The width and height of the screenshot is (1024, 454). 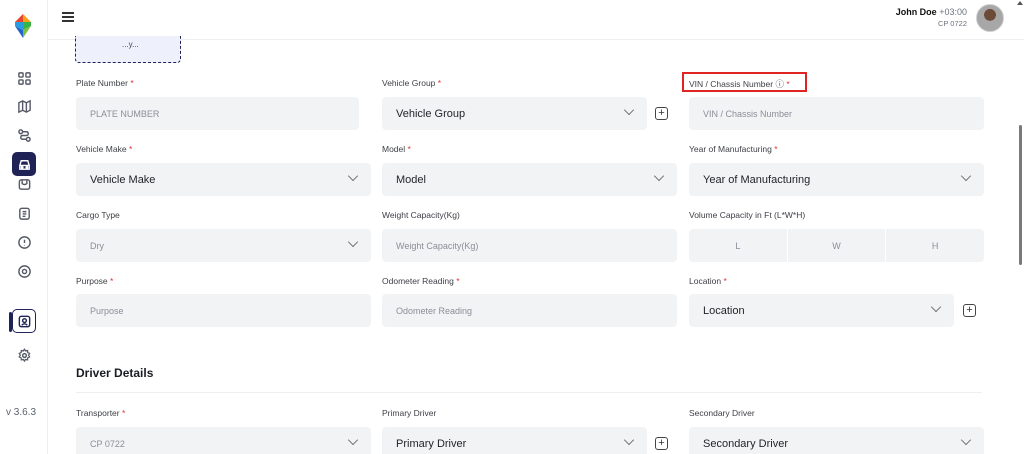 I want to click on user-name: John Doe +03:00, so click(x=931, y=12).